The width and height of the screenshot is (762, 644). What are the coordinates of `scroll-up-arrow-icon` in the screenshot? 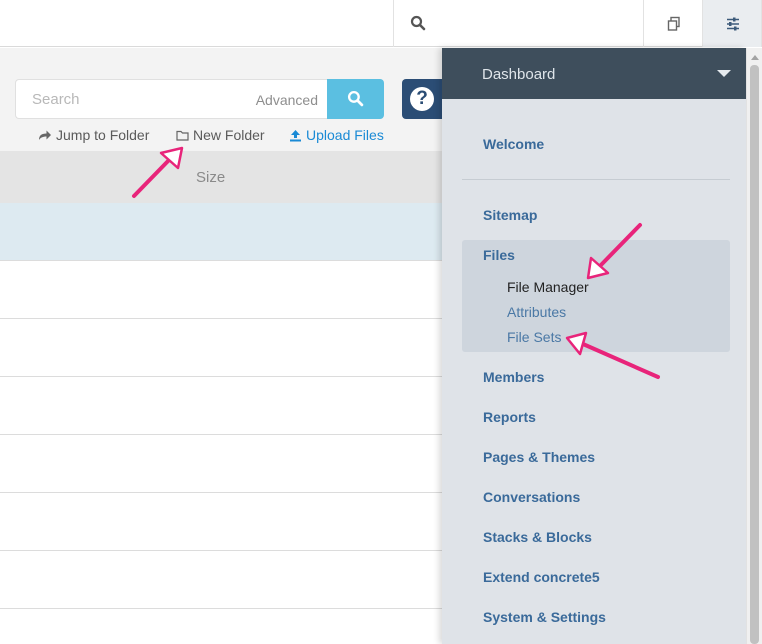 It's located at (755, 57).